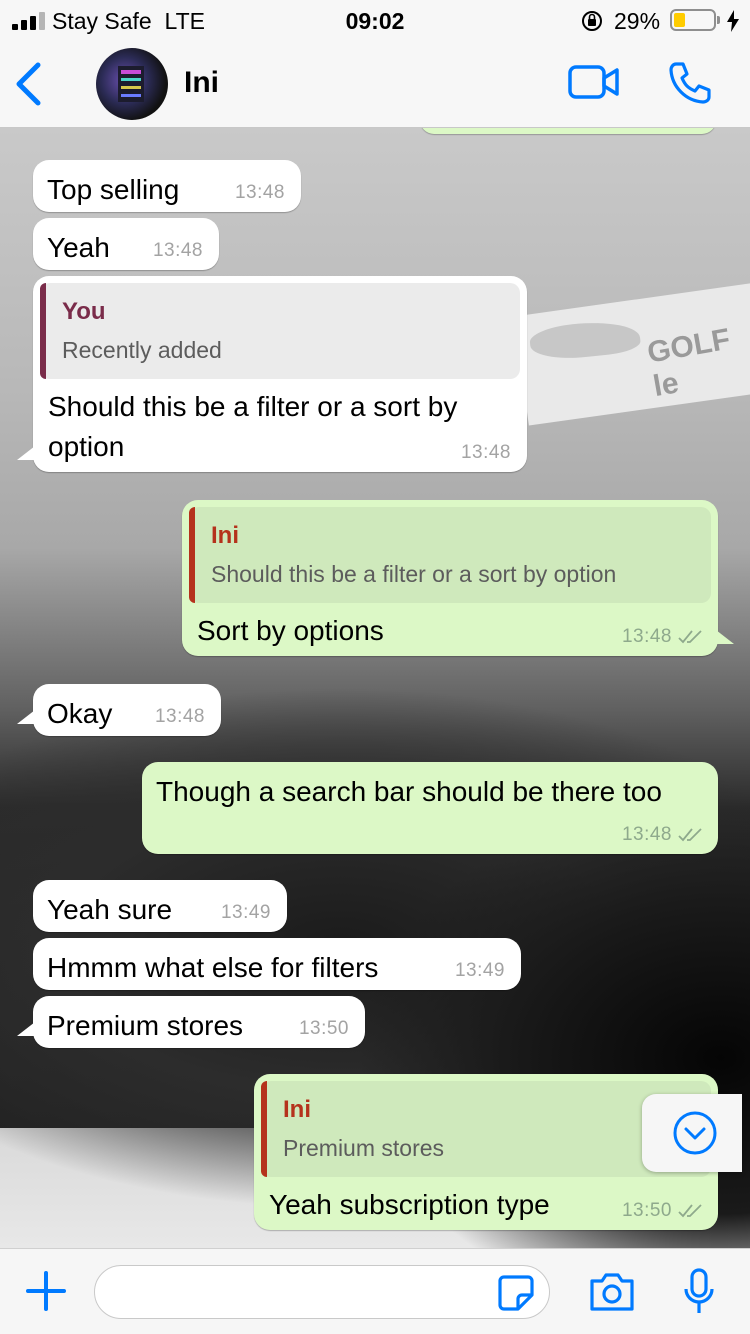 The width and height of the screenshot is (750, 1334). Describe the element at coordinates (145, 1025) in the screenshot. I see `message-text: Premium stores` at that location.